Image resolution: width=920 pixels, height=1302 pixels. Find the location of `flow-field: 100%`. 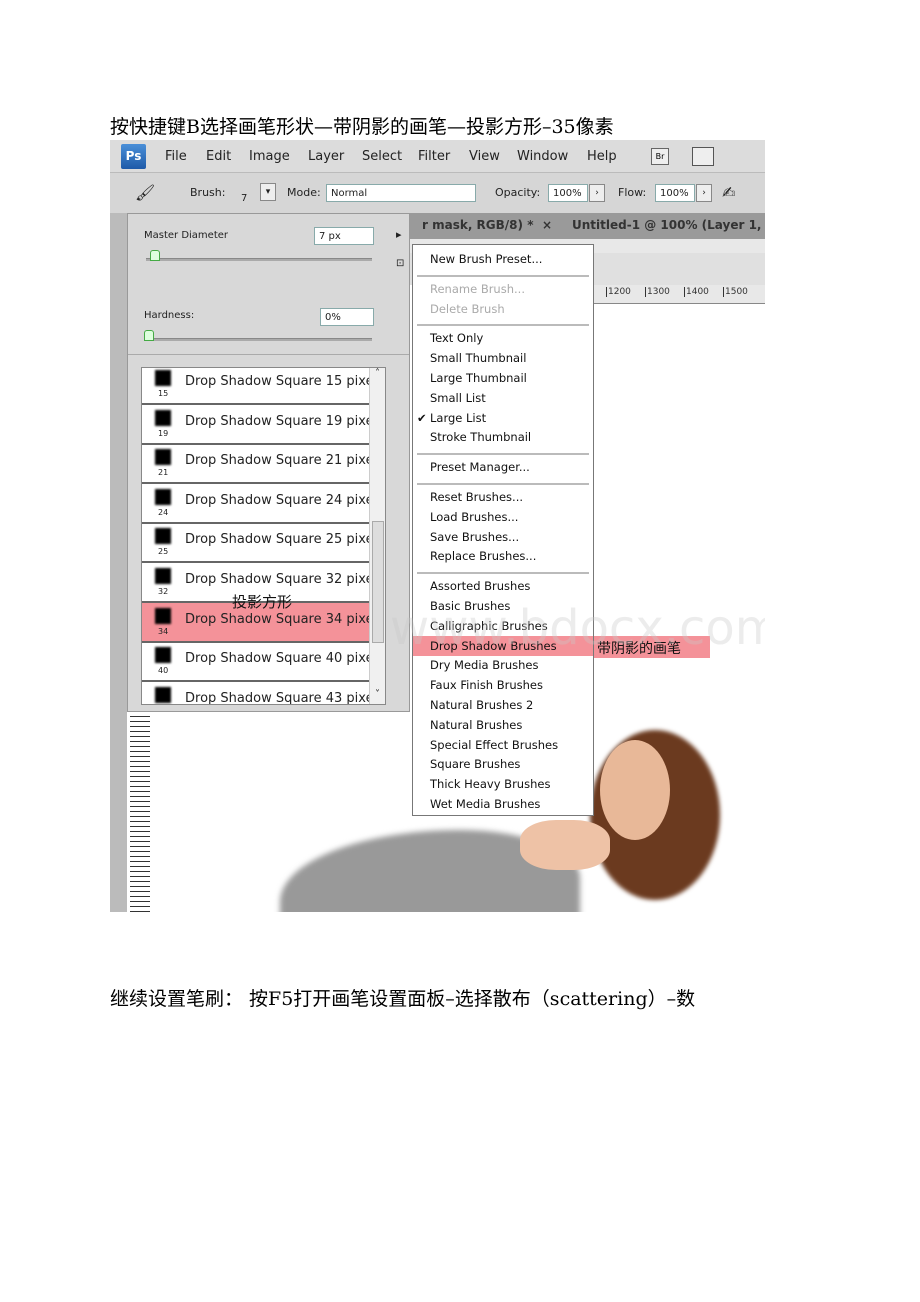

flow-field: 100% is located at coordinates (675, 193).